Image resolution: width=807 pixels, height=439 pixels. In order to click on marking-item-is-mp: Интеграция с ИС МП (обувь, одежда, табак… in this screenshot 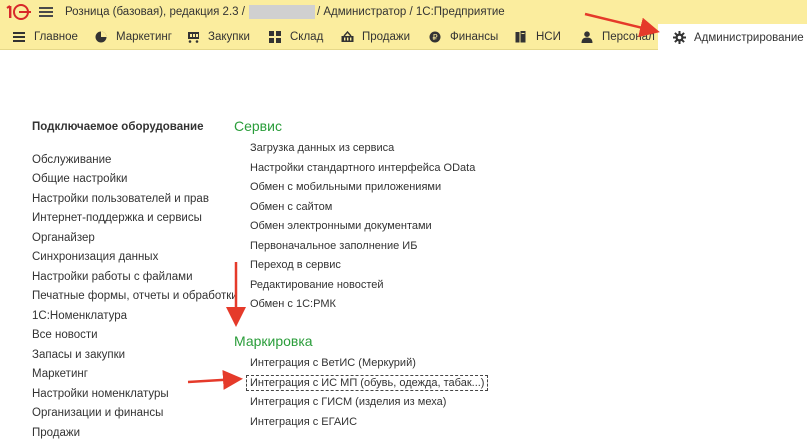, I will do `click(367, 383)`.